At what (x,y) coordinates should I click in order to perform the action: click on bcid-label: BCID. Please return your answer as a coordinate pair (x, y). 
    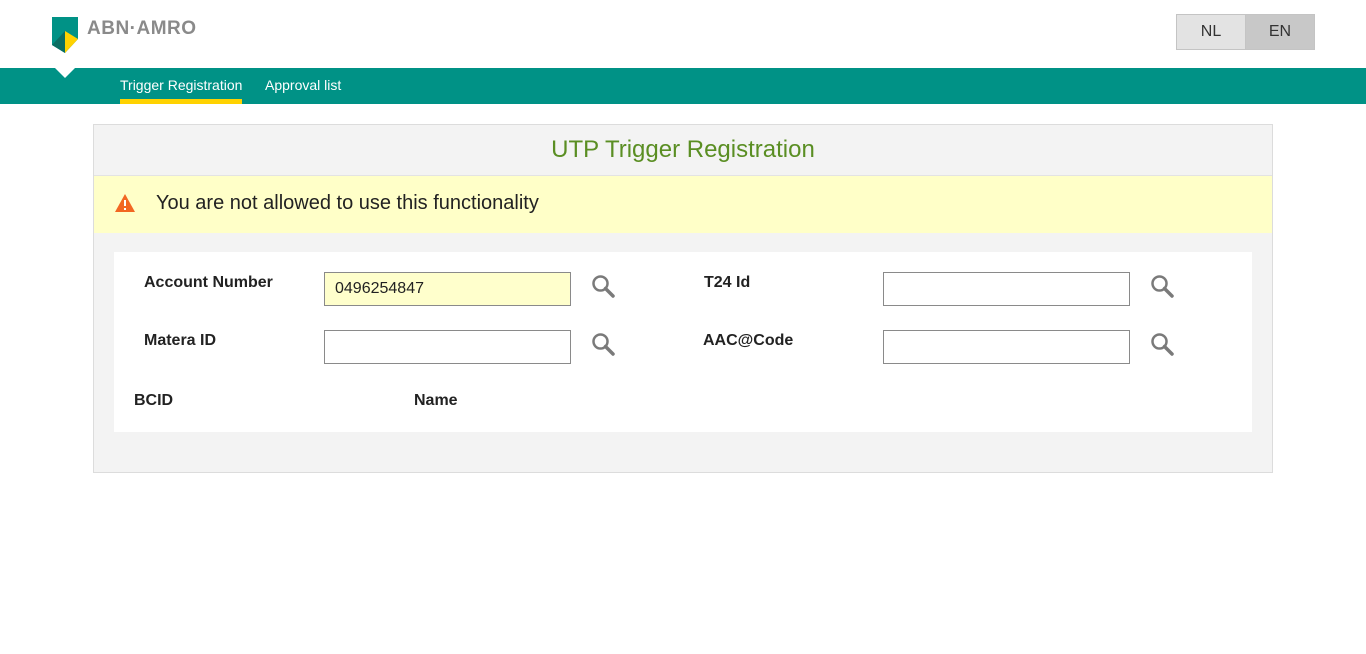
    Looking at the image, I should click on (154, 400).